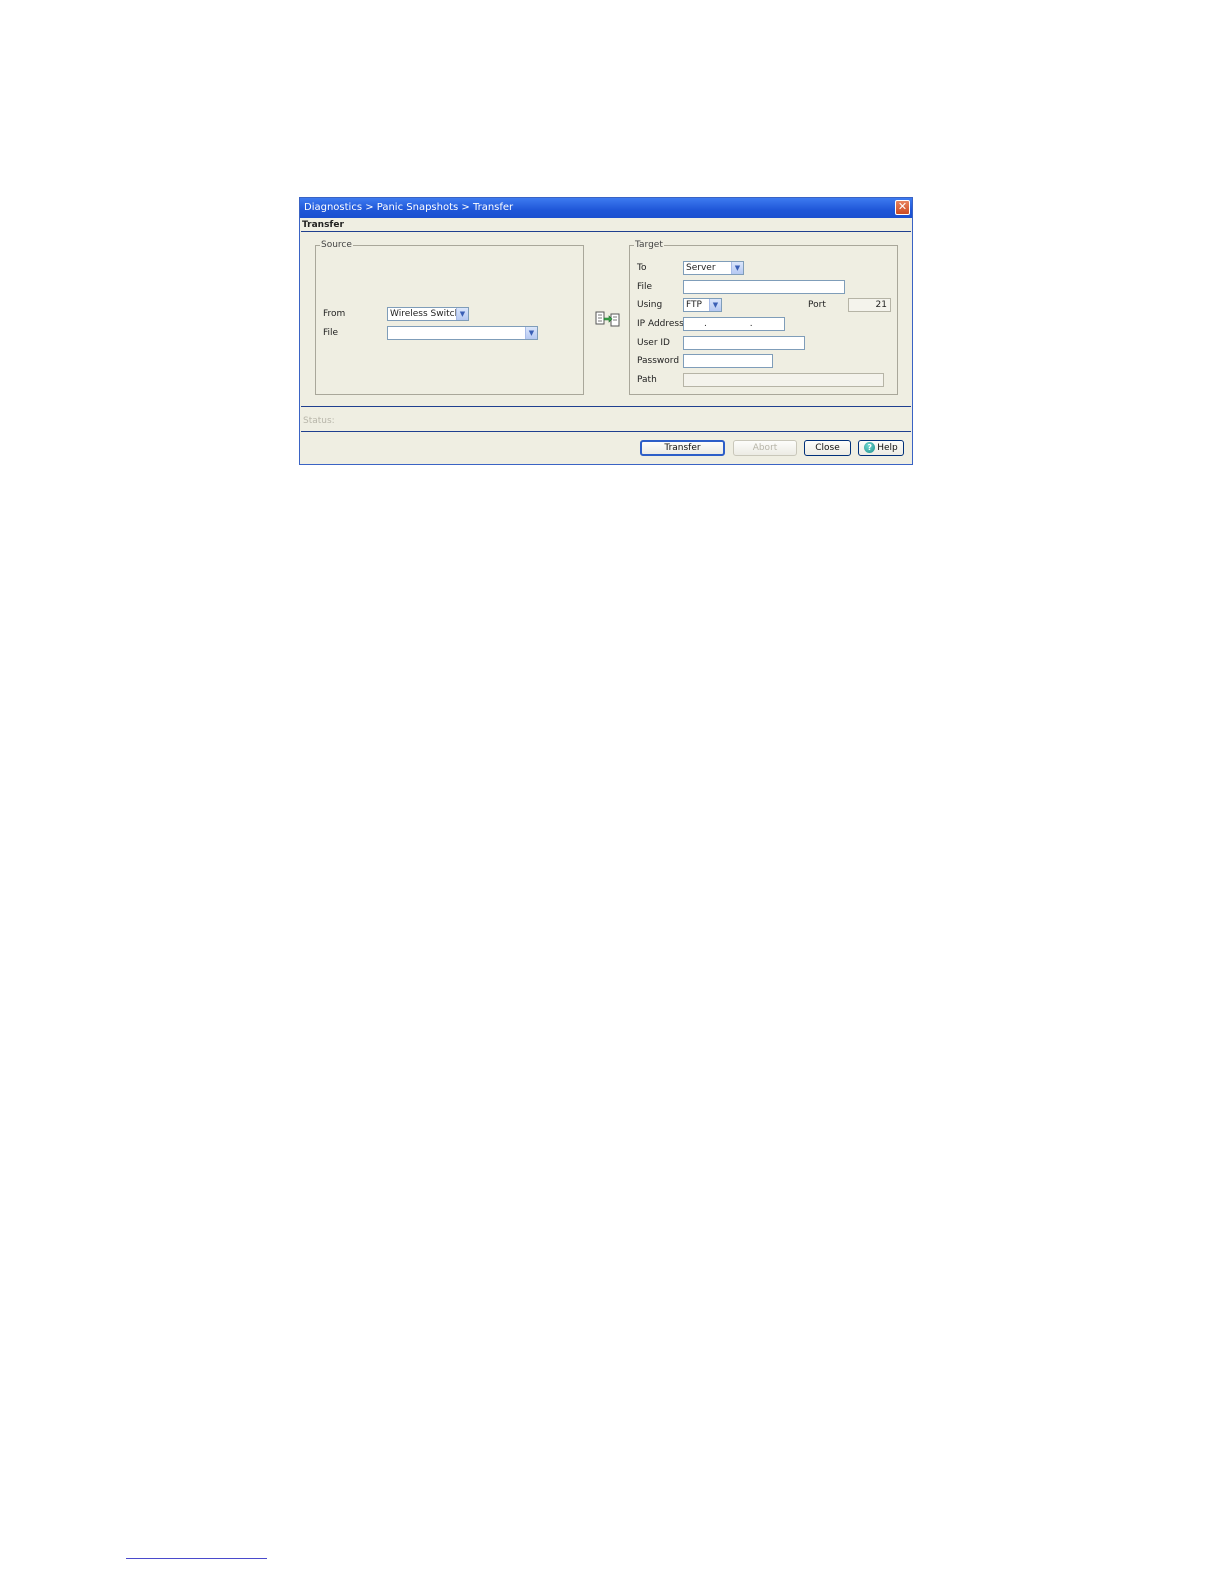 Image resolution: width=1224 pixels, height=1584 pixels. I want to click on status-bottom-divider, so click(606, 431).